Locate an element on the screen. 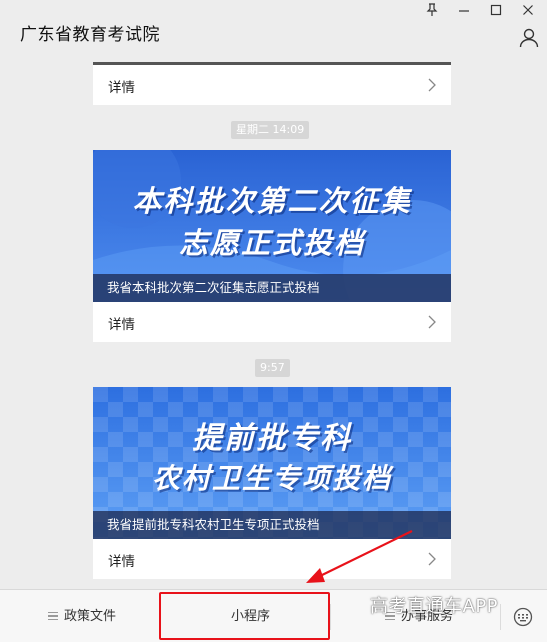  window-header: 广东省教育考试院 is located at coordinates (273, 31).